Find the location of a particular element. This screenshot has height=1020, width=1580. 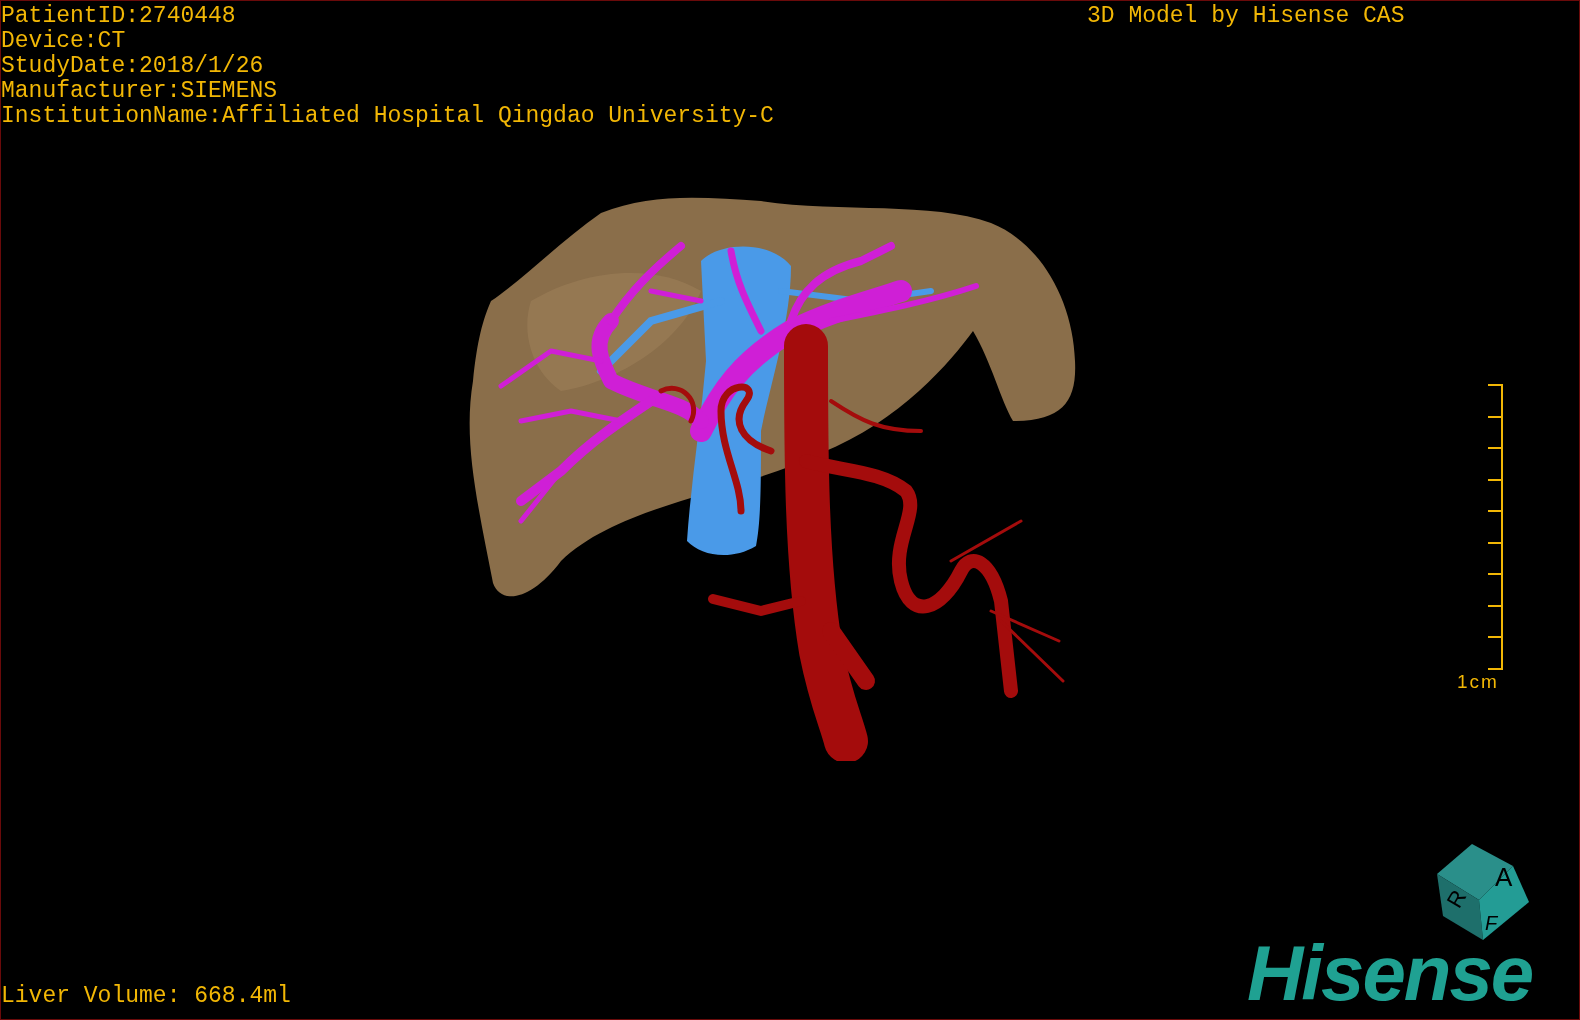

info-line: InstitutionName:Affiliated Hospital Qingdao University-C is located at coordinates (387, 116).